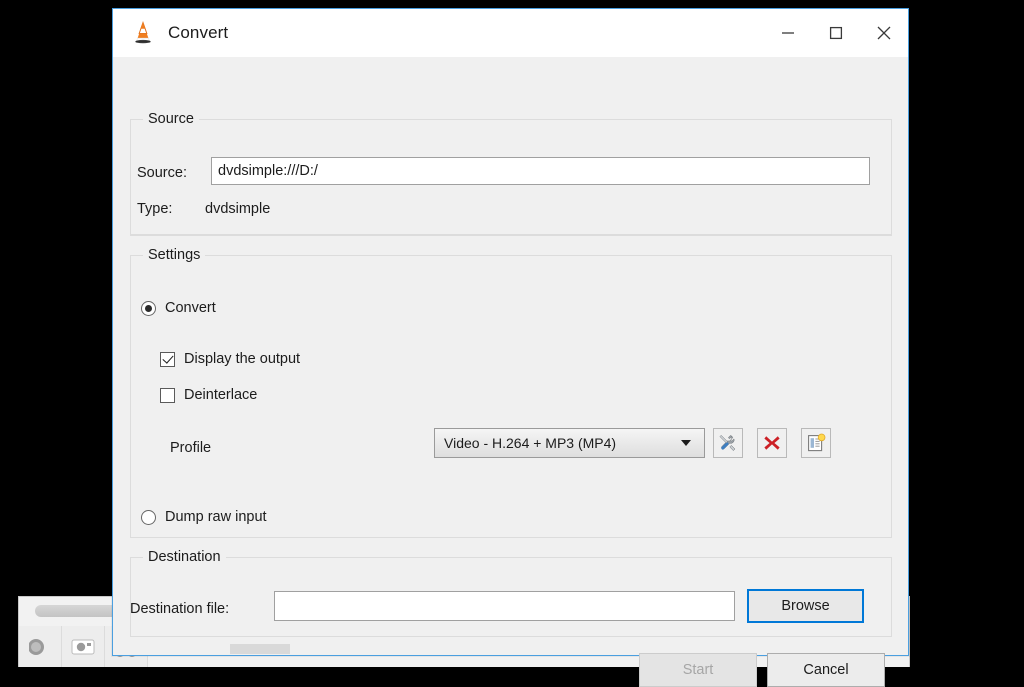 The width and height of the screenshot is (1024, 687). I want to click on radio-dump-raw-input: Dump raw input, so click(204, 517).